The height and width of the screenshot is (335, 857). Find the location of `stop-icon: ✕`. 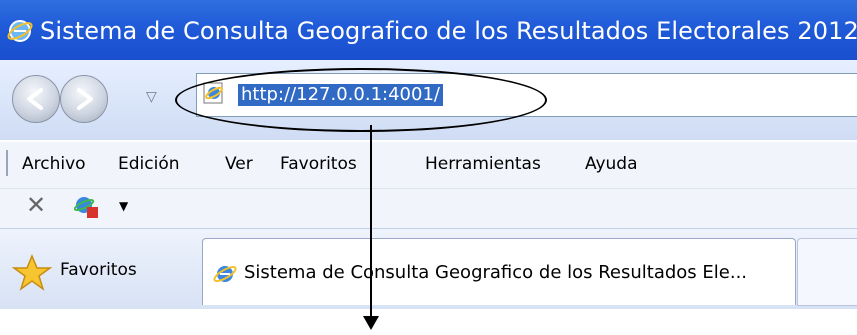

stop-icon: ✕ is located at coordinates (36, 205).